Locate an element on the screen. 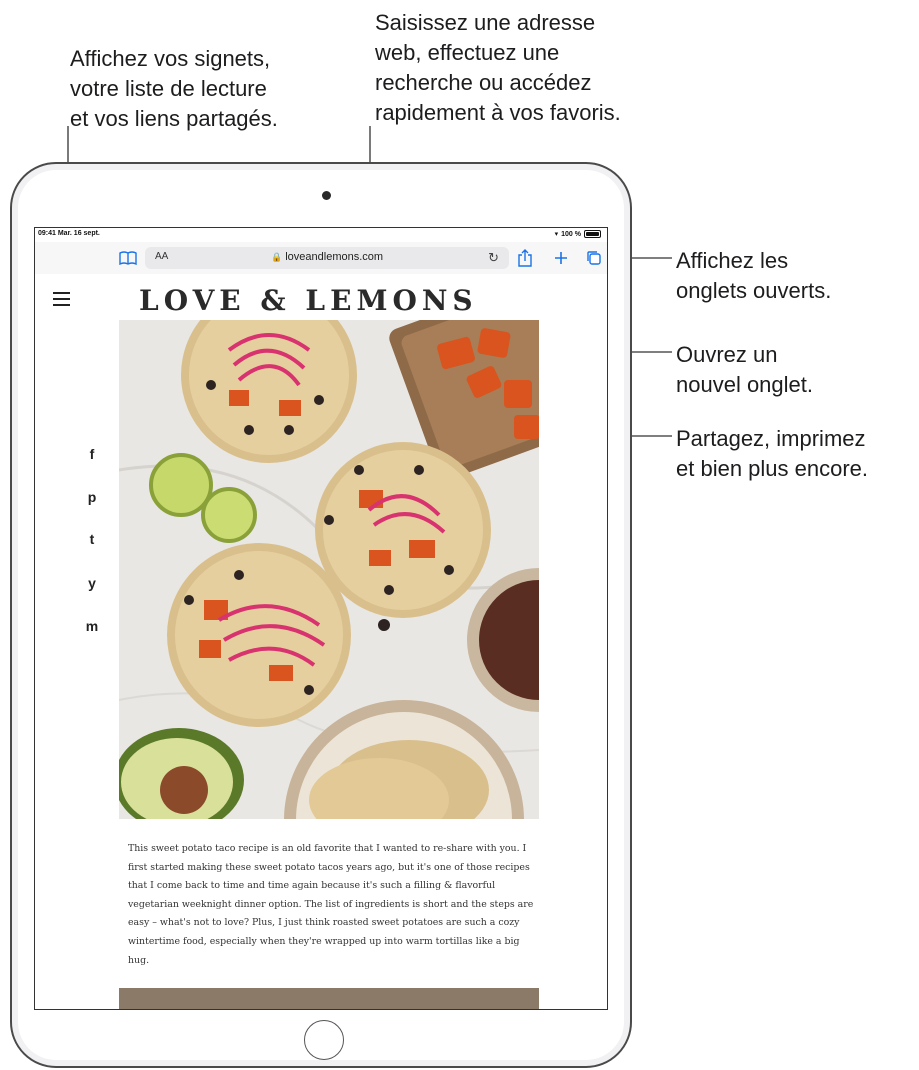 The width and height of the screenshot is (919, 1070). email-icon: m is located at coordinates (92, 626).